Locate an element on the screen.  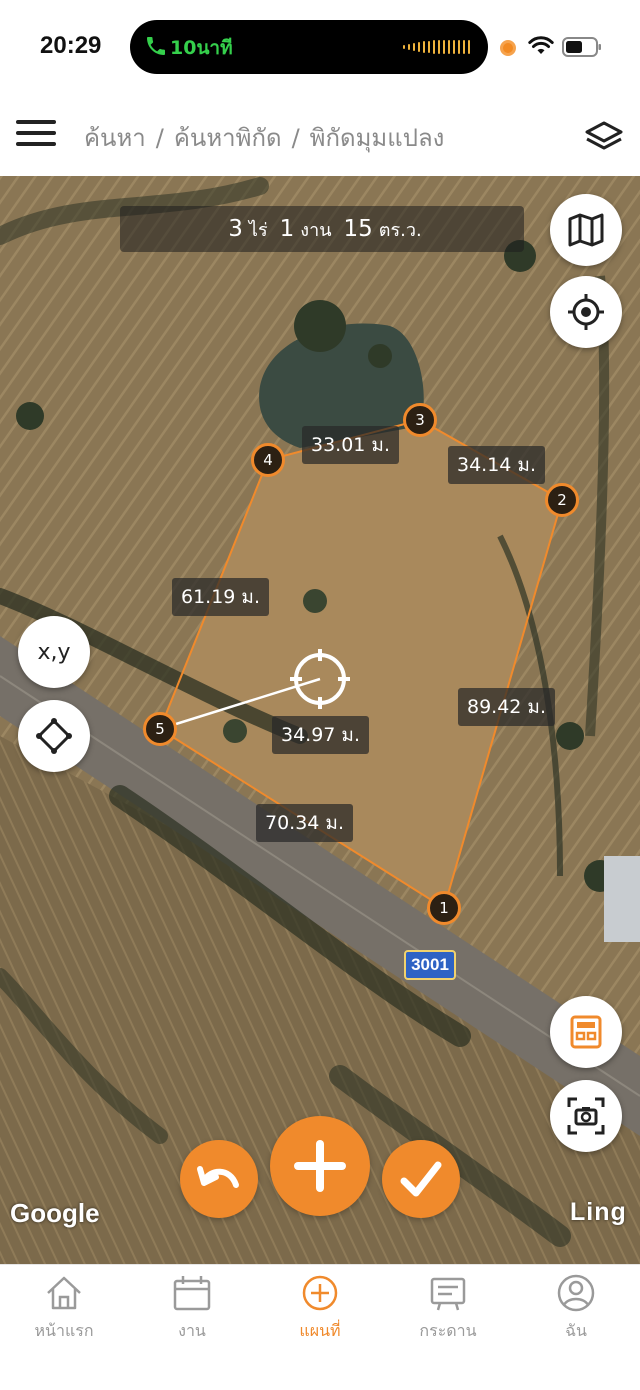
plot-corner-marker-2: 2 is located at coordinates (562, 500).